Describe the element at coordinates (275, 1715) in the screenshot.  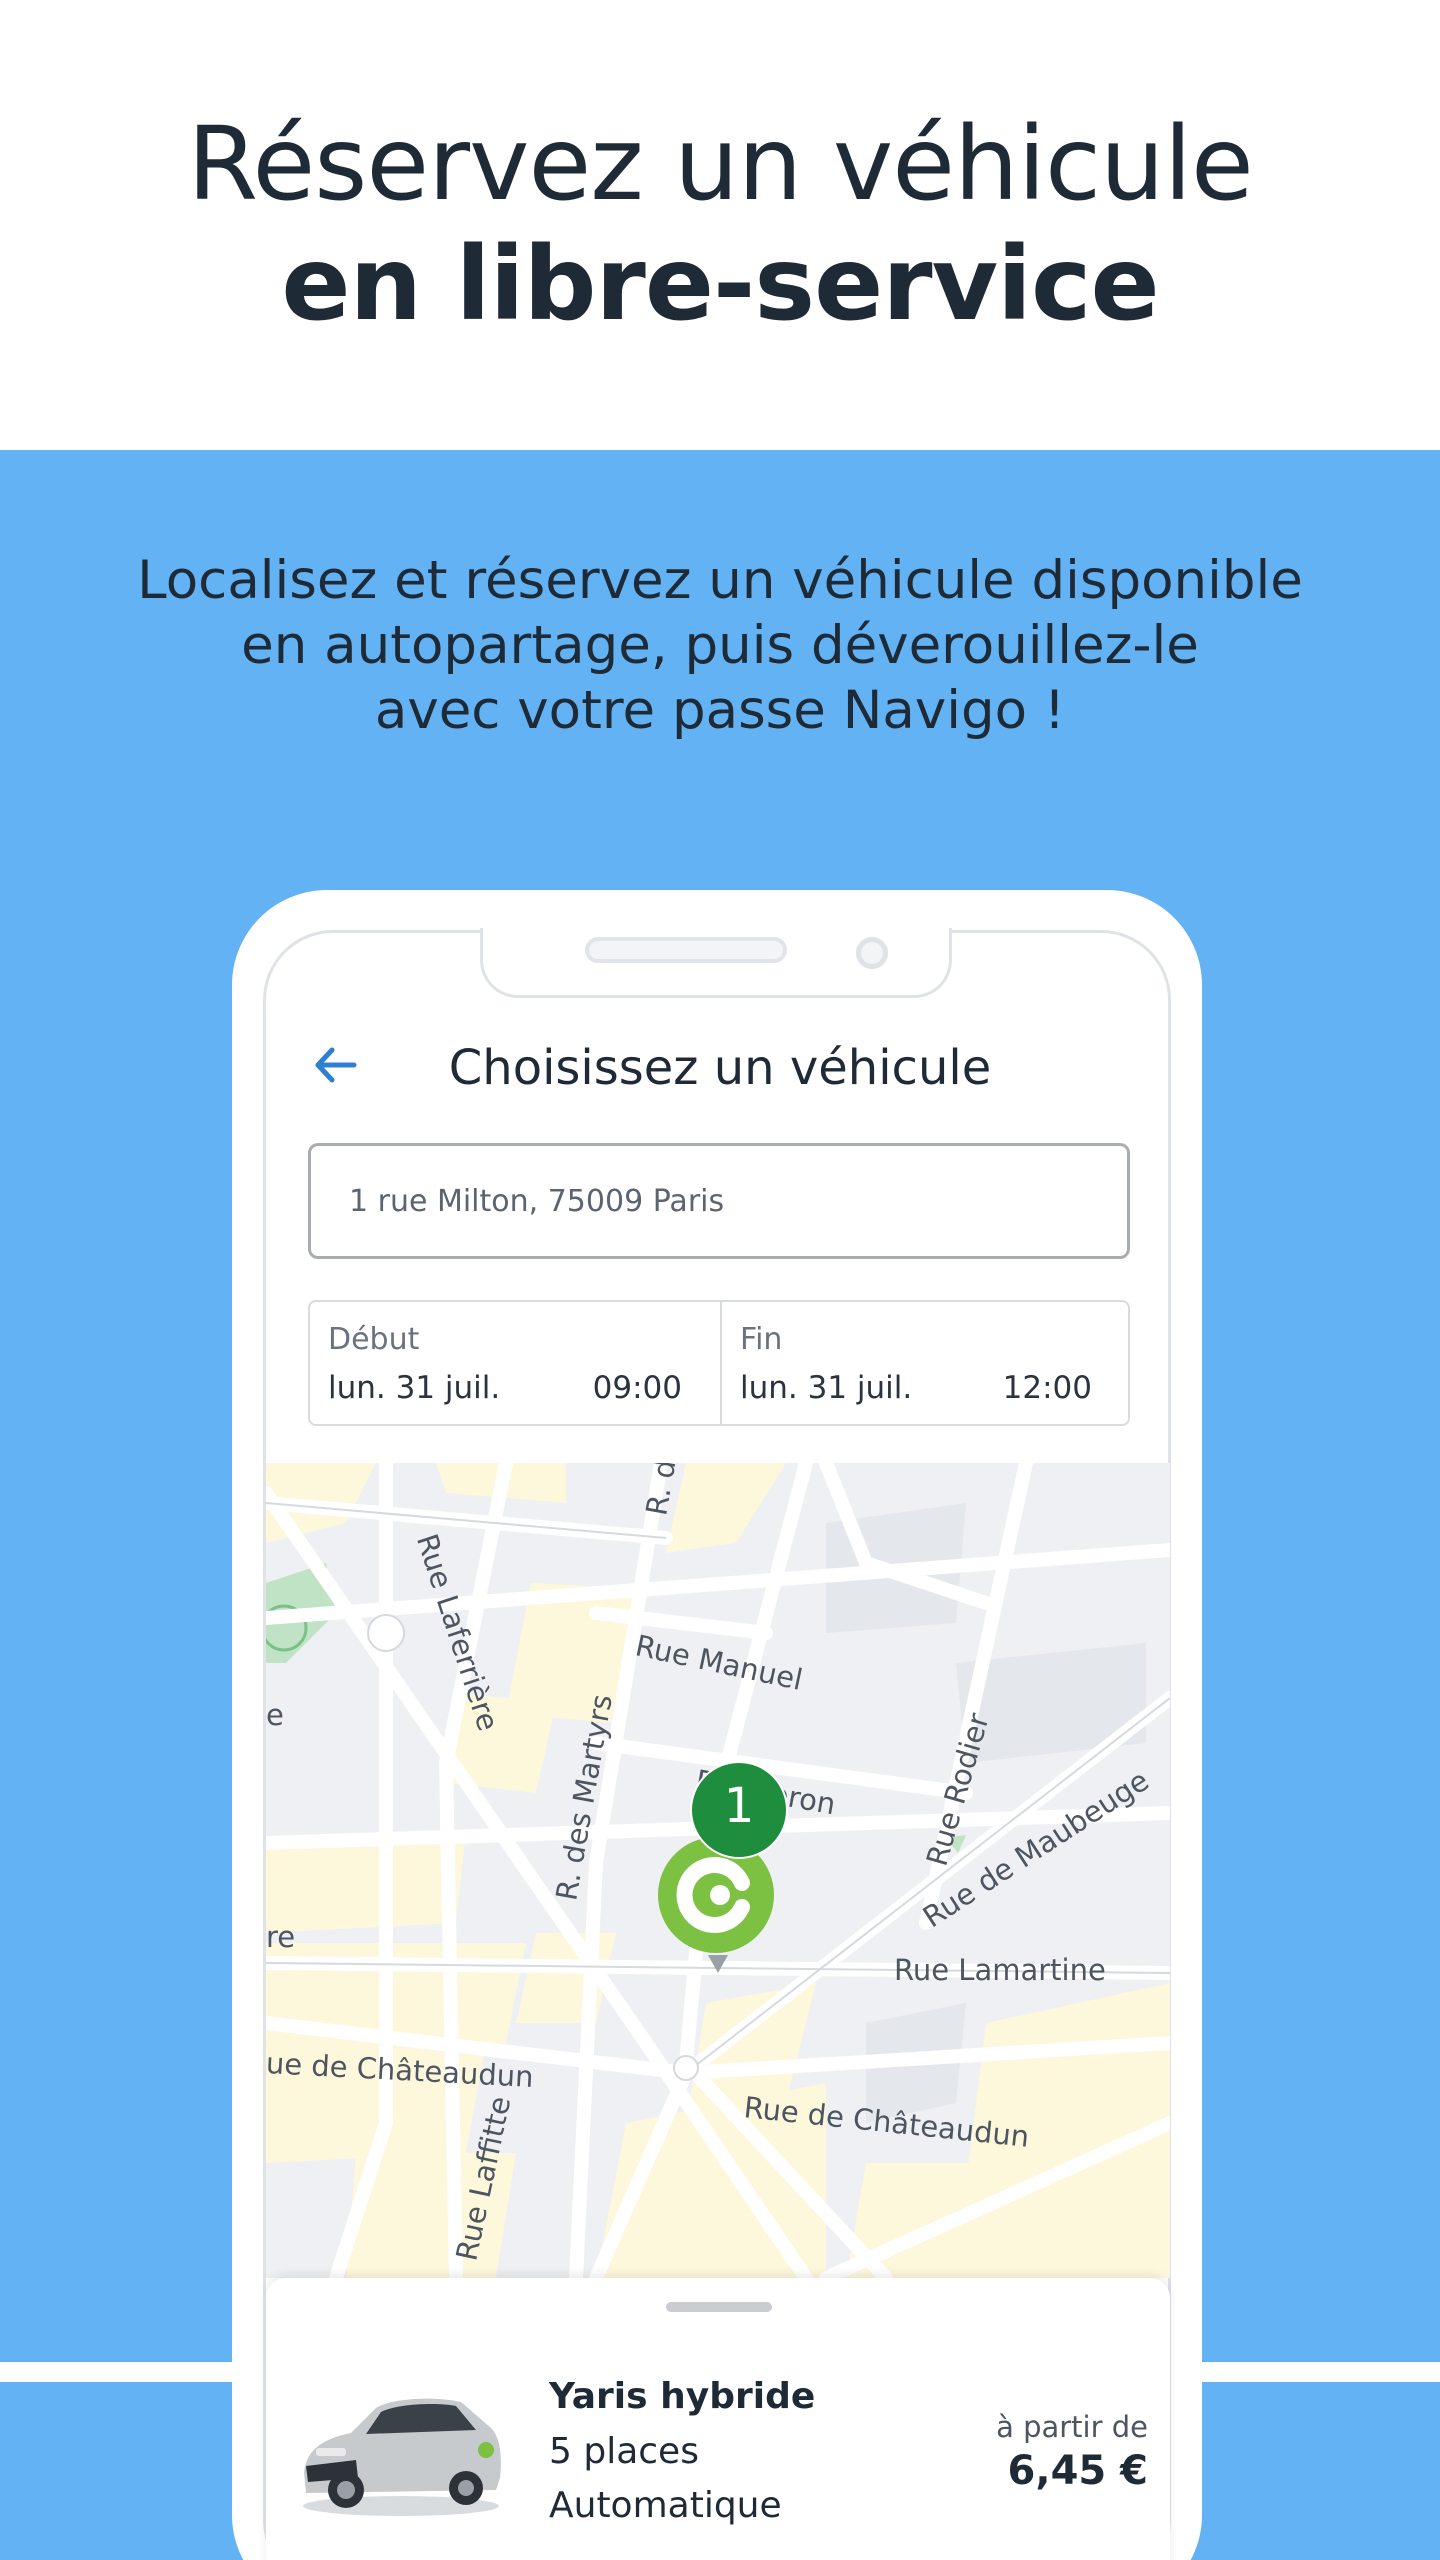
I see `street-label: e` at that location.